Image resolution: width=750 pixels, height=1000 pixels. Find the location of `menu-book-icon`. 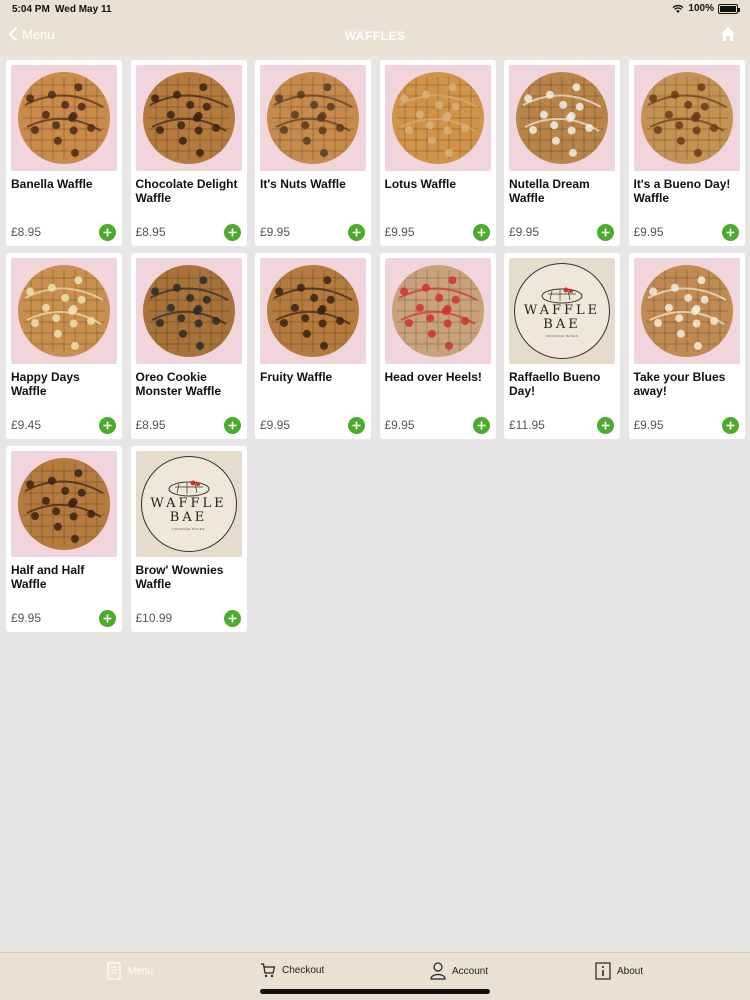

menu-book-icon is located at coordinates (114, 971).